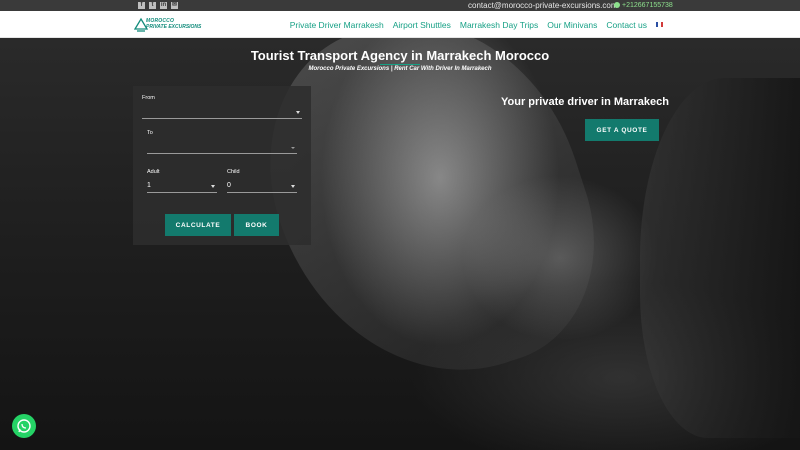 The image size is (800, 450). What do you see at coordinates (233, 172) in the screenshot?
I see `child-label: Child` at bounding box center [233, 172].